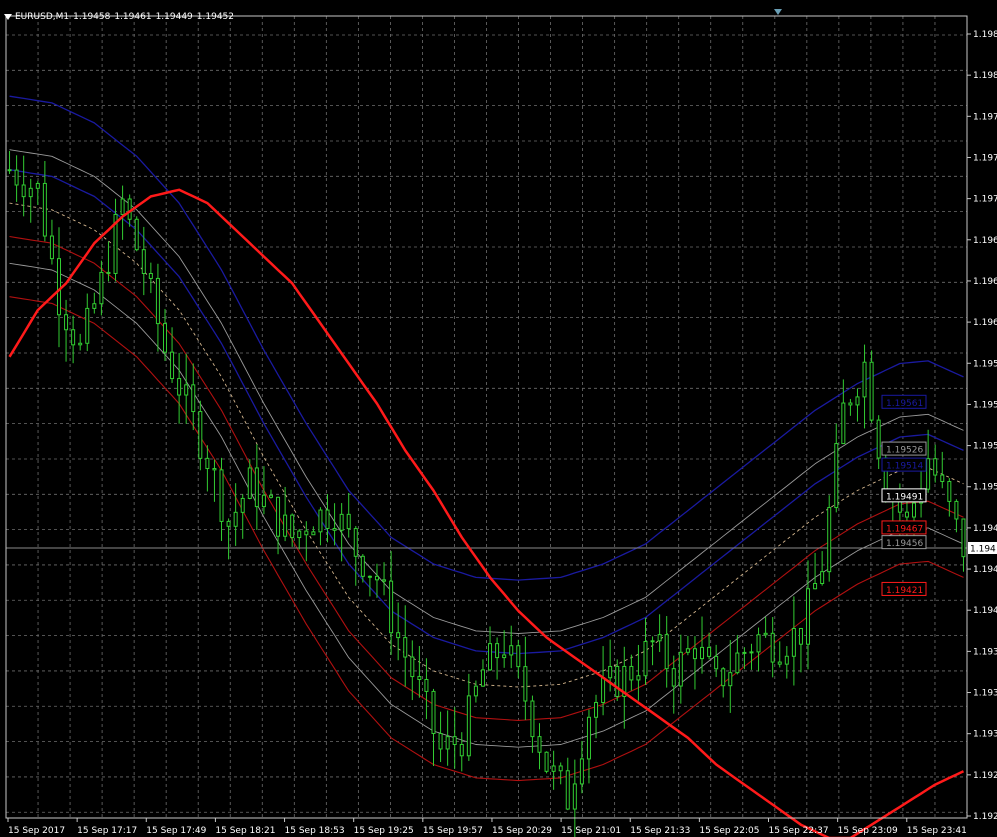 The height and width of the screenshot is (837, 997). Describe the element at coordinates (904, 467) in the screenshot. I see `price-label-text: 1.19514` at that location.